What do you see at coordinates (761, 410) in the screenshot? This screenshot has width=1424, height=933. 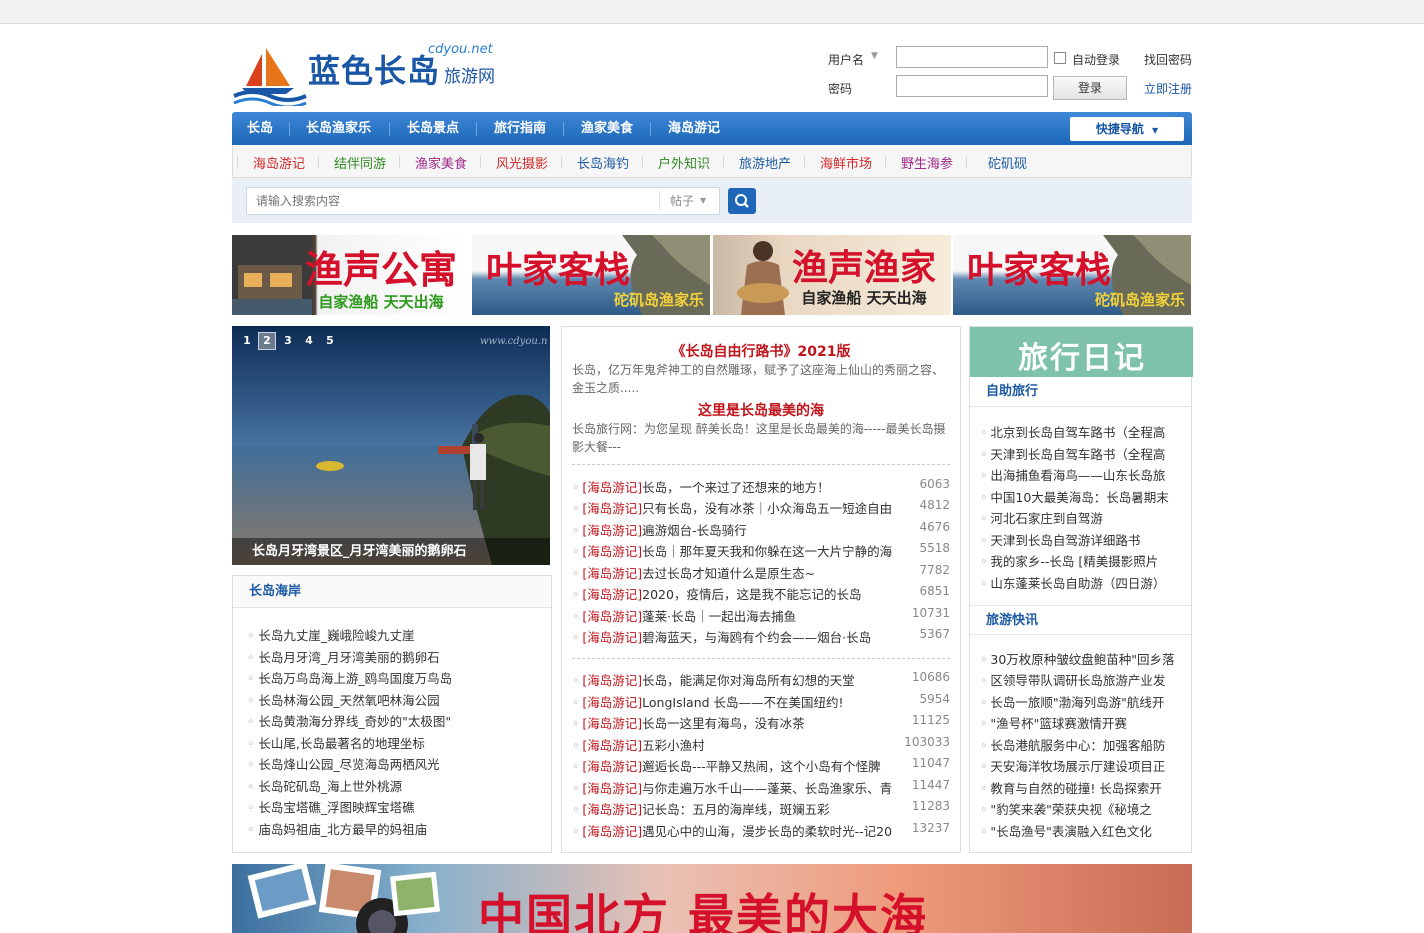 I see `headline-2: 这里是长岛最美的海` at bounding box center [761, 410].